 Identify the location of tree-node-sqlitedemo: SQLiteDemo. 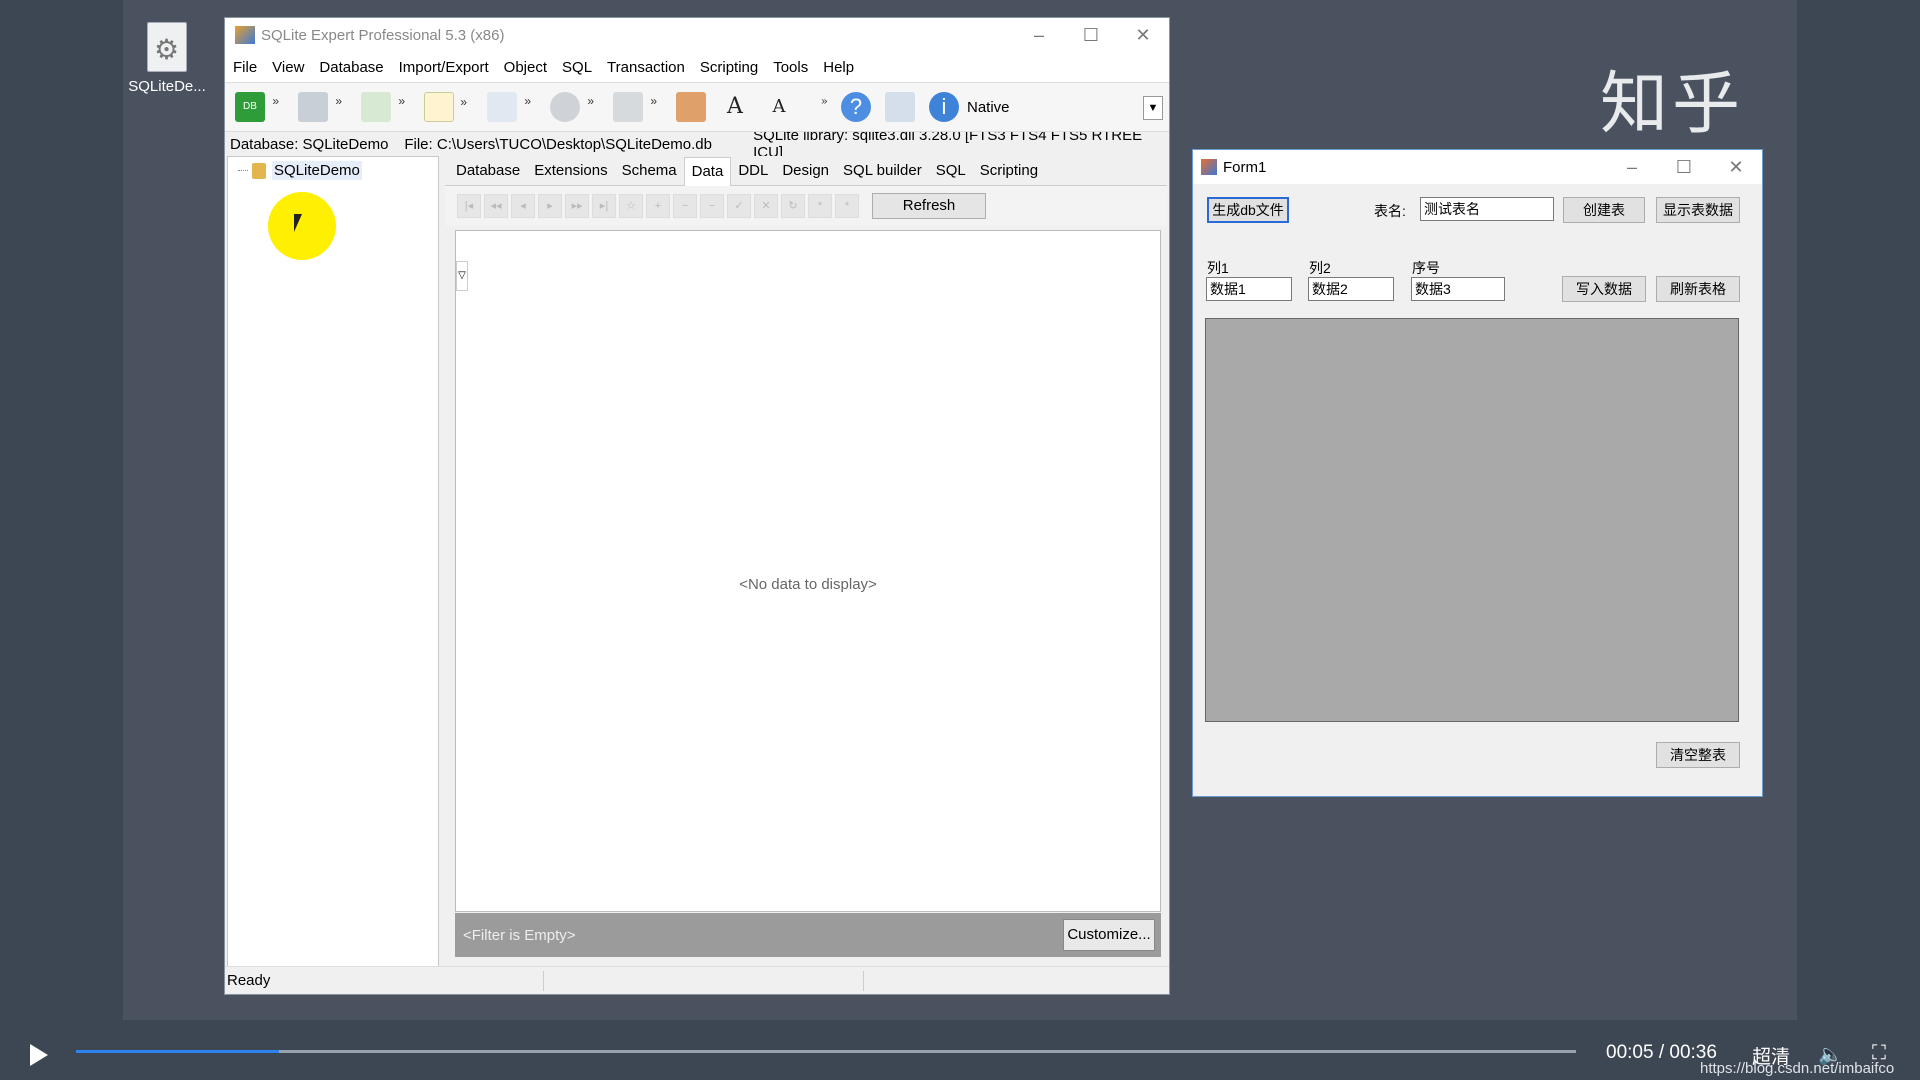
(300, 170).